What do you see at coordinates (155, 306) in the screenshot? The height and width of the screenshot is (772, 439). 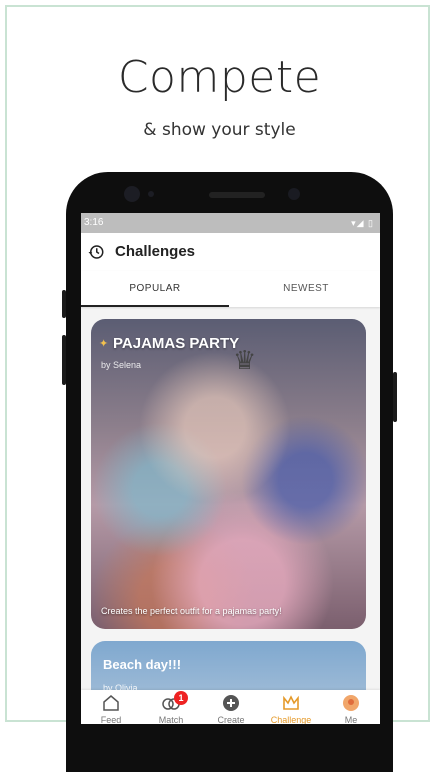 I see `tab-indicator` at bounding box center [155, 306].